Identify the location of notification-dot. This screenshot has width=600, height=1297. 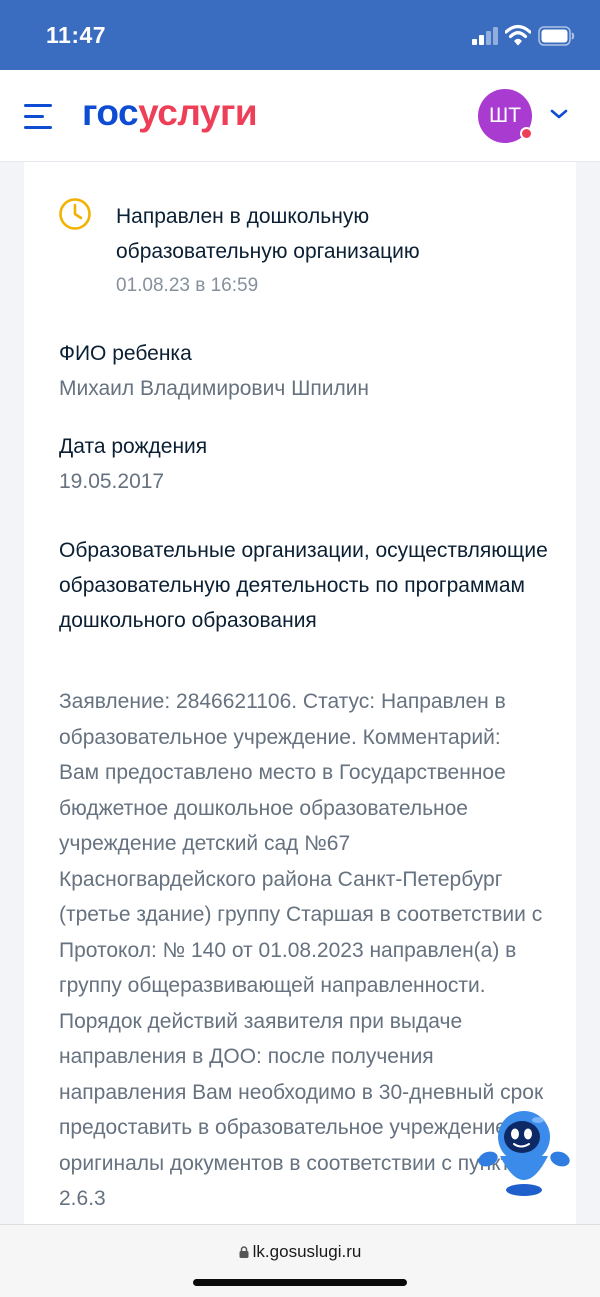
(526, 133).